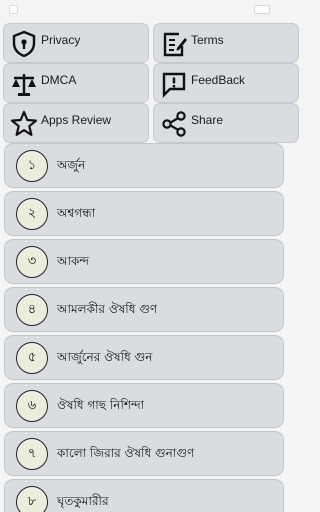  What do you see at coordinates (76, 213) in the screenshot?
I see `item-title: অশ্বগন্ধা` at bounding box center [76, 213].